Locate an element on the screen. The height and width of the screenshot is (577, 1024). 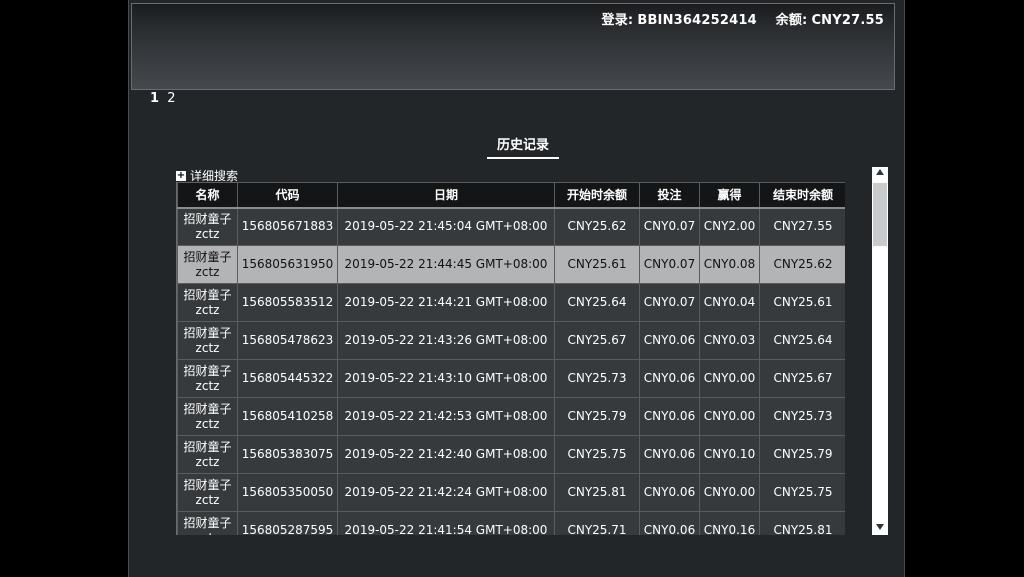
triangle-up-icon is located at coordinates (880, 172).